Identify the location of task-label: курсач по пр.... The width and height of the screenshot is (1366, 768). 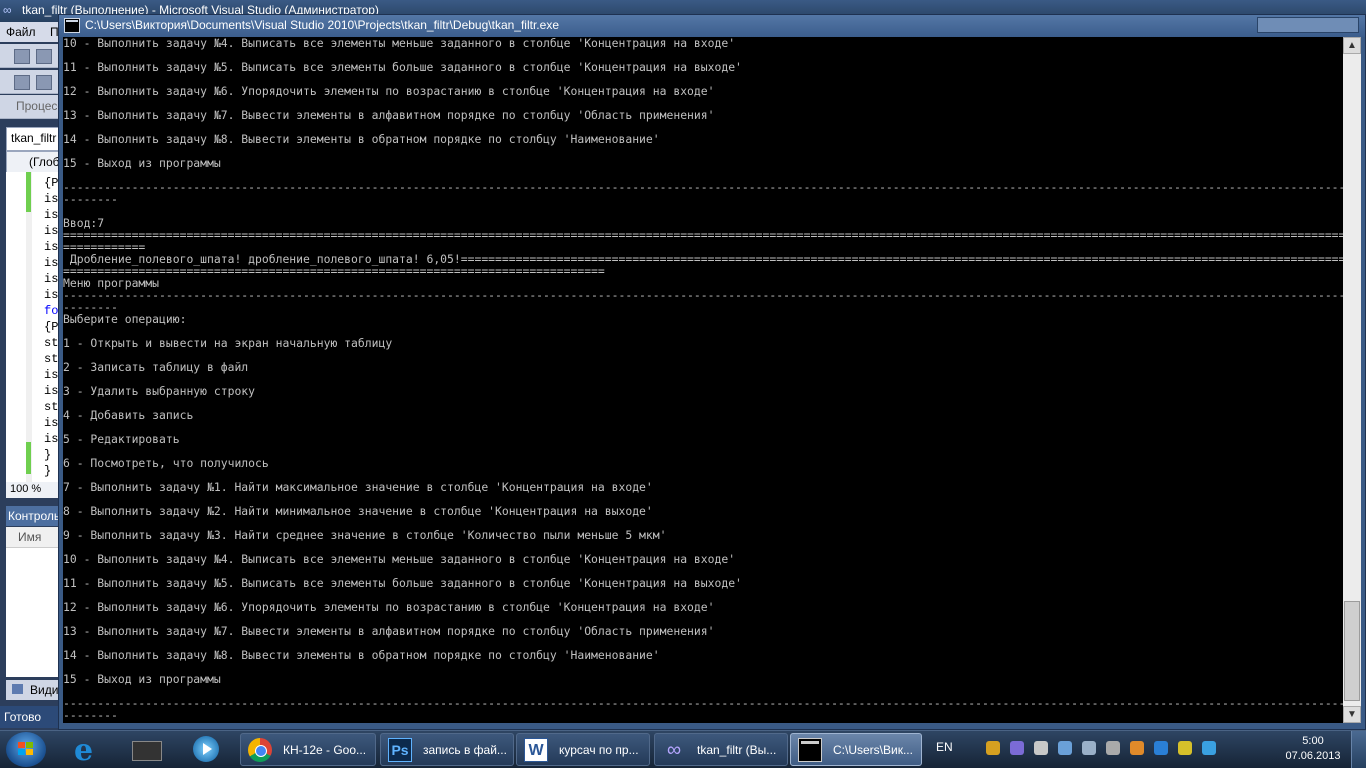
(599, 750).